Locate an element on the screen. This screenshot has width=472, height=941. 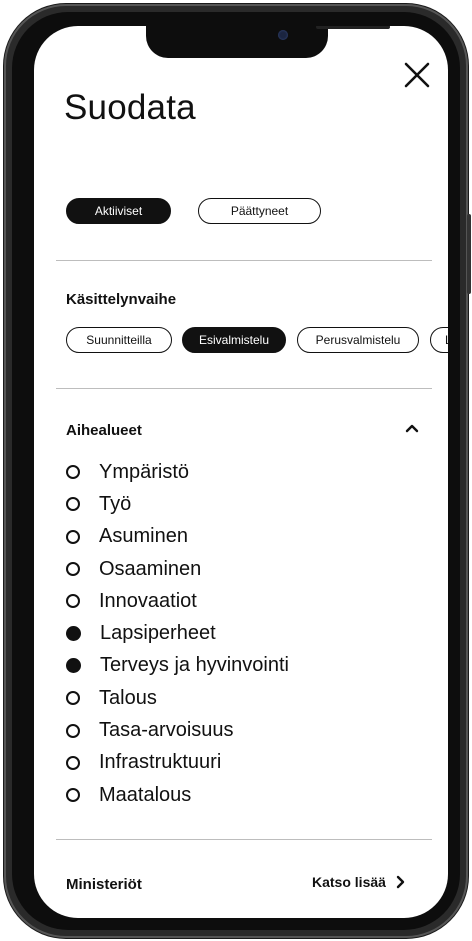
topic-item-osaaminen: Osaaminen is located at coordinates (236, 569).